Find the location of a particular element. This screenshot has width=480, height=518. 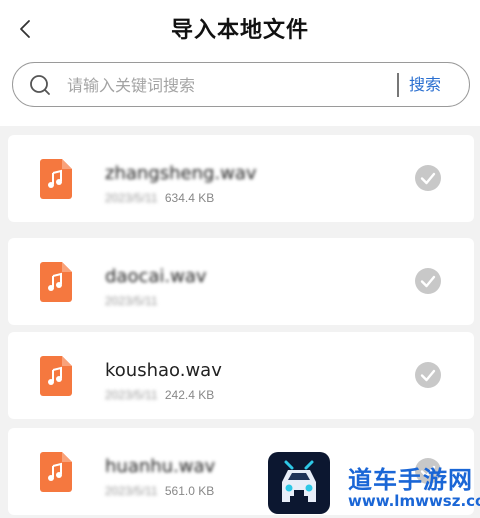

file-name: koushao.wav is located at coordinates (163, 370).